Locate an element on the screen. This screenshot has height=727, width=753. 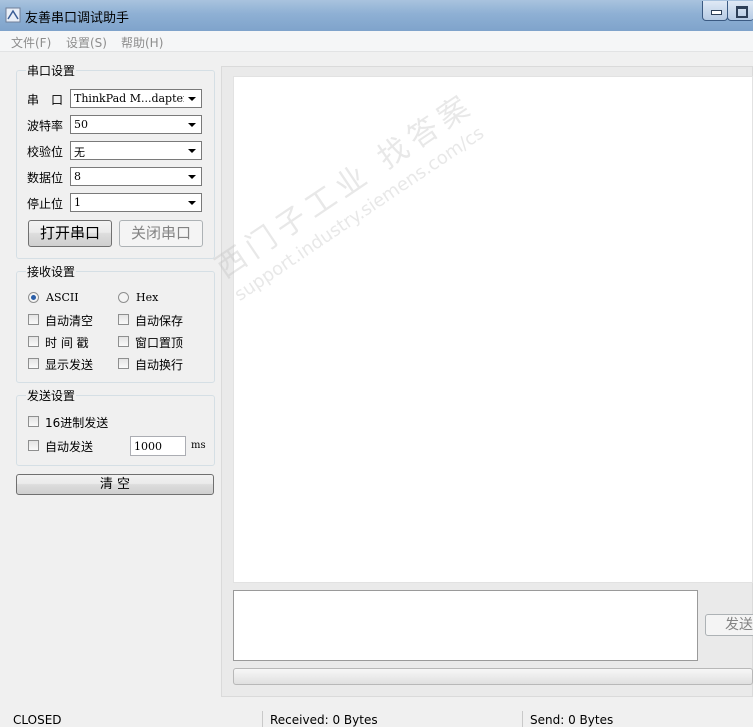
send-settings-title: 发送设置 is located at coordinates (51, 395).